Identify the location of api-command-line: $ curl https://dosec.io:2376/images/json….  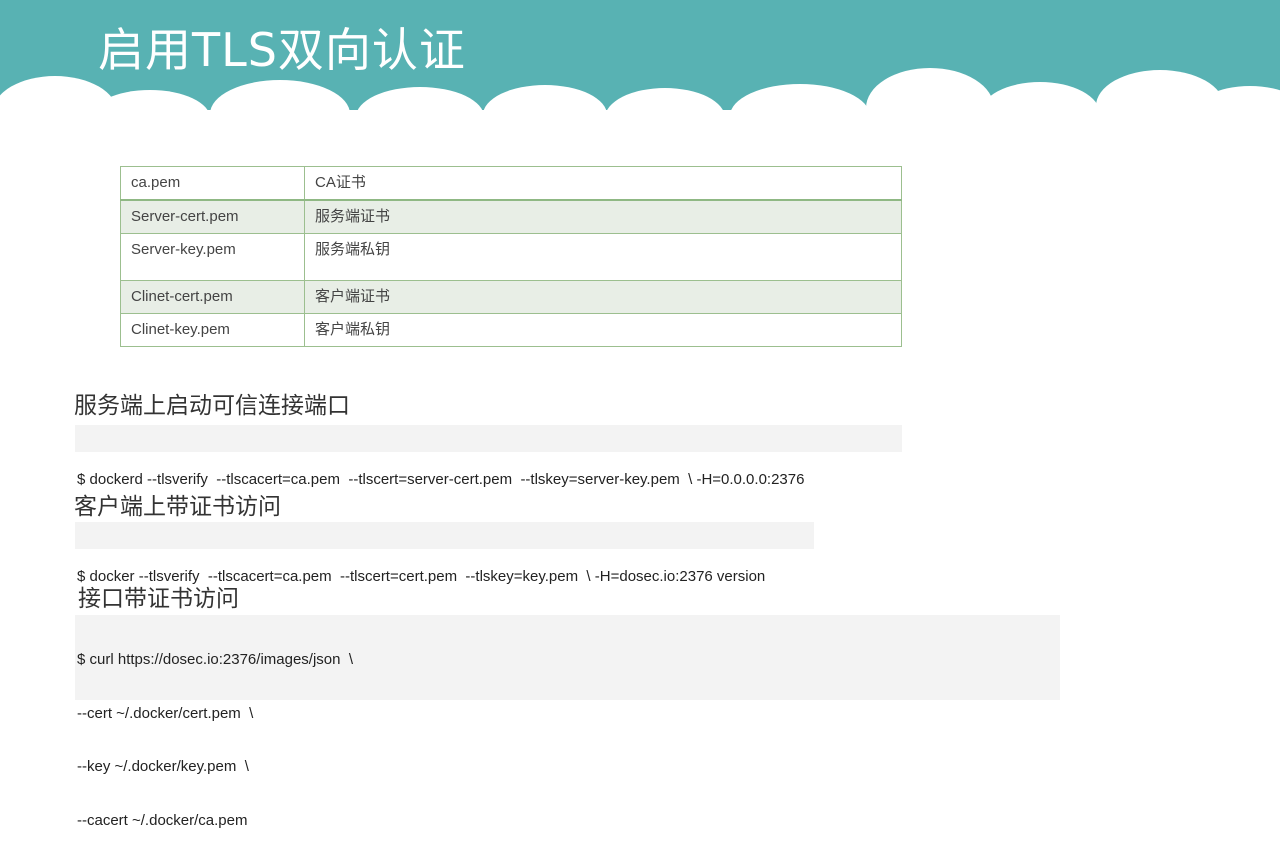
(215, 659).